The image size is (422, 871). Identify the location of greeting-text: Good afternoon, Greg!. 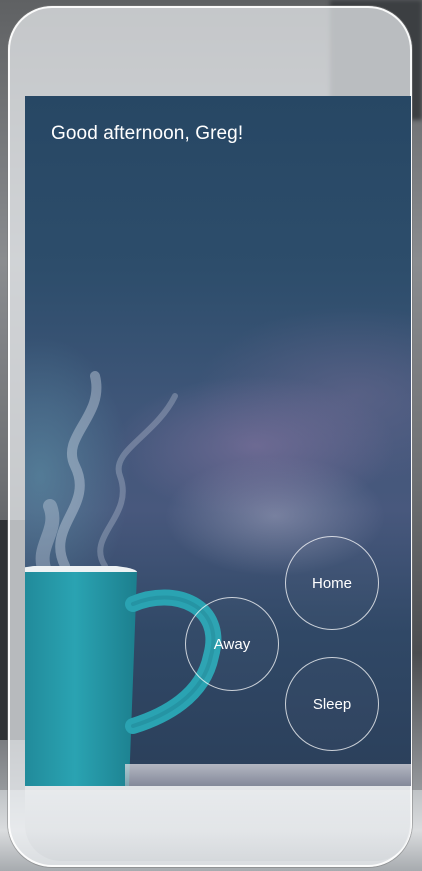
(147, 133).